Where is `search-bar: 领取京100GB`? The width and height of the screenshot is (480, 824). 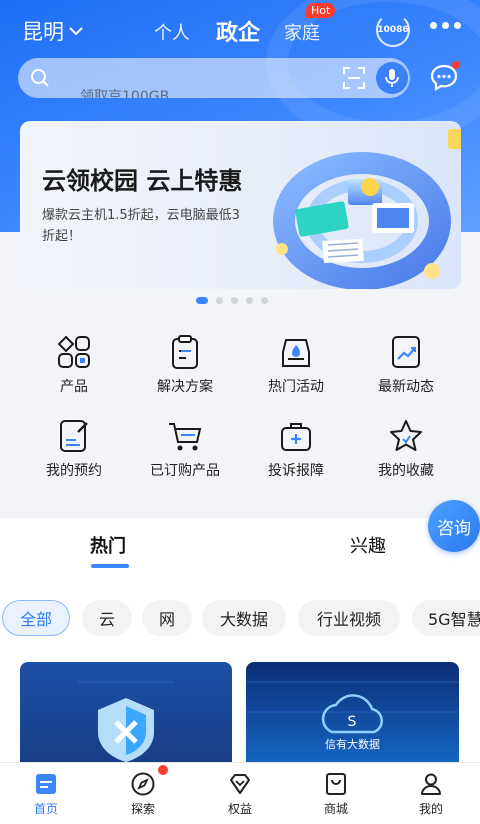
search-bar: 领取京100GB is located at coordinates (214, 78).